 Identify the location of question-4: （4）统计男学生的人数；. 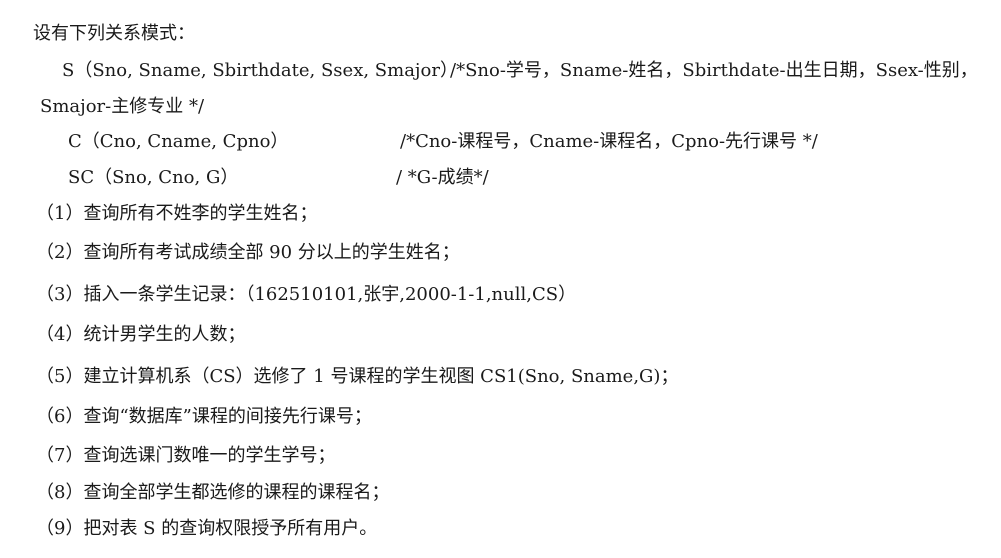
(141, 334).